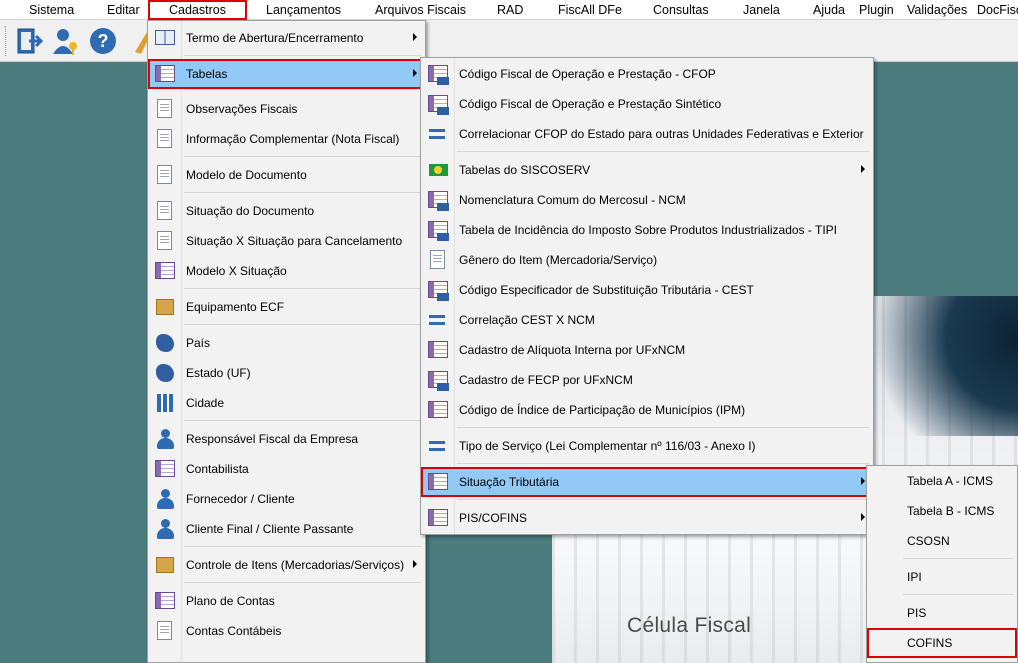 This screenshot has width=1018, height=663. Describe the element at coordinates (286, 631) in the screenshot. I see `cadastros-menu-item: Contas Contábeis` at that location.